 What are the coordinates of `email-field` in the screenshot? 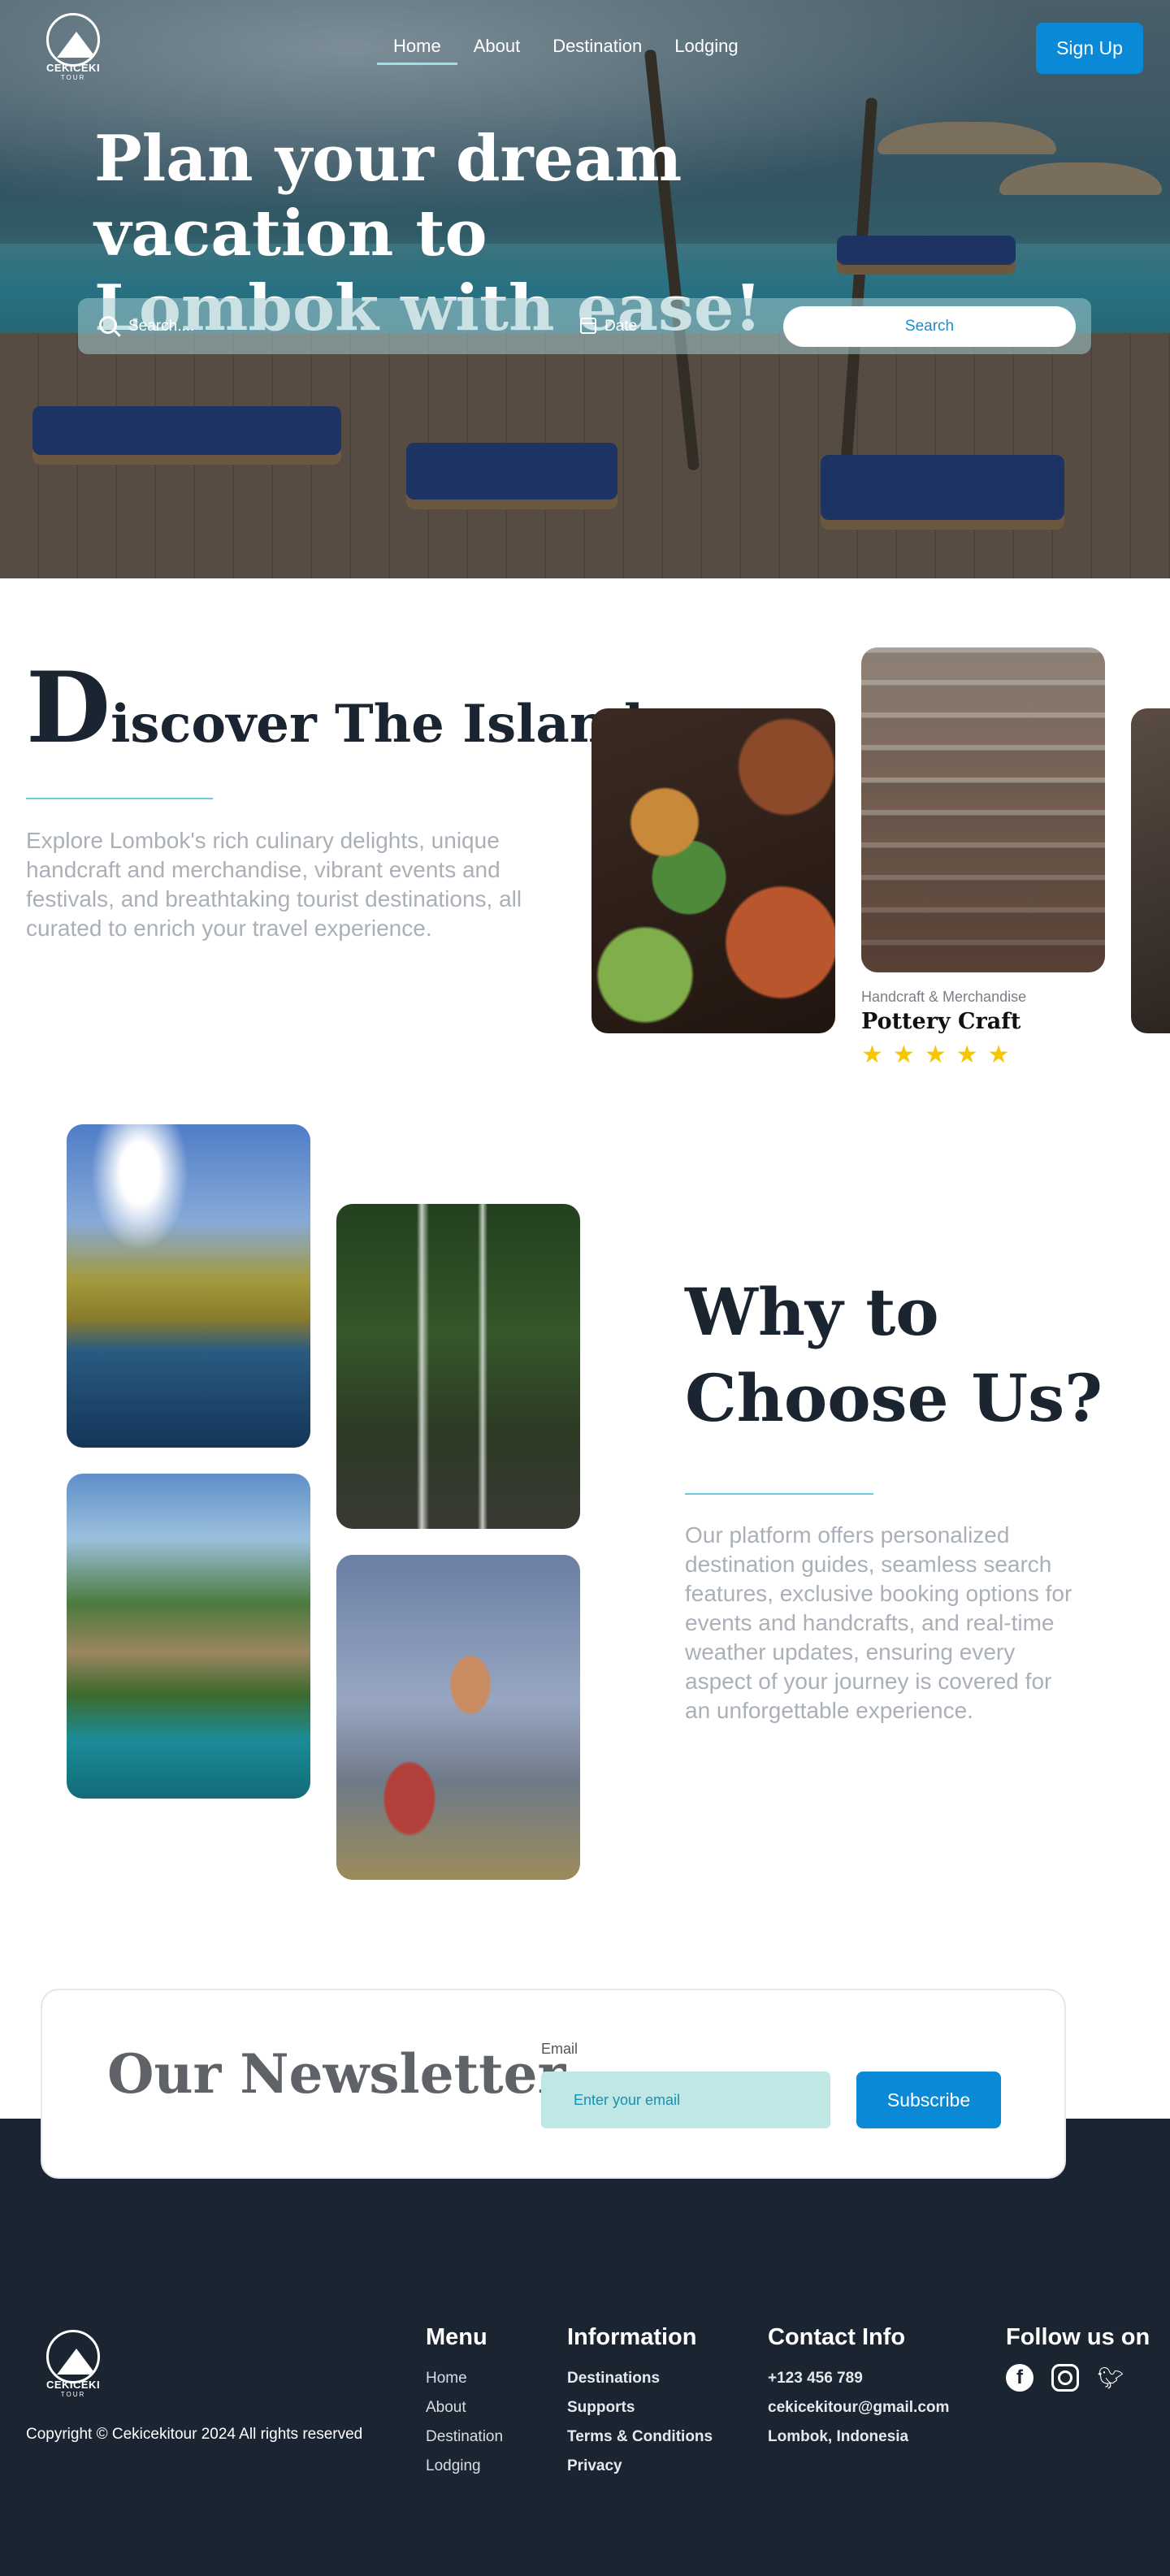 It's located at (685, 2100).